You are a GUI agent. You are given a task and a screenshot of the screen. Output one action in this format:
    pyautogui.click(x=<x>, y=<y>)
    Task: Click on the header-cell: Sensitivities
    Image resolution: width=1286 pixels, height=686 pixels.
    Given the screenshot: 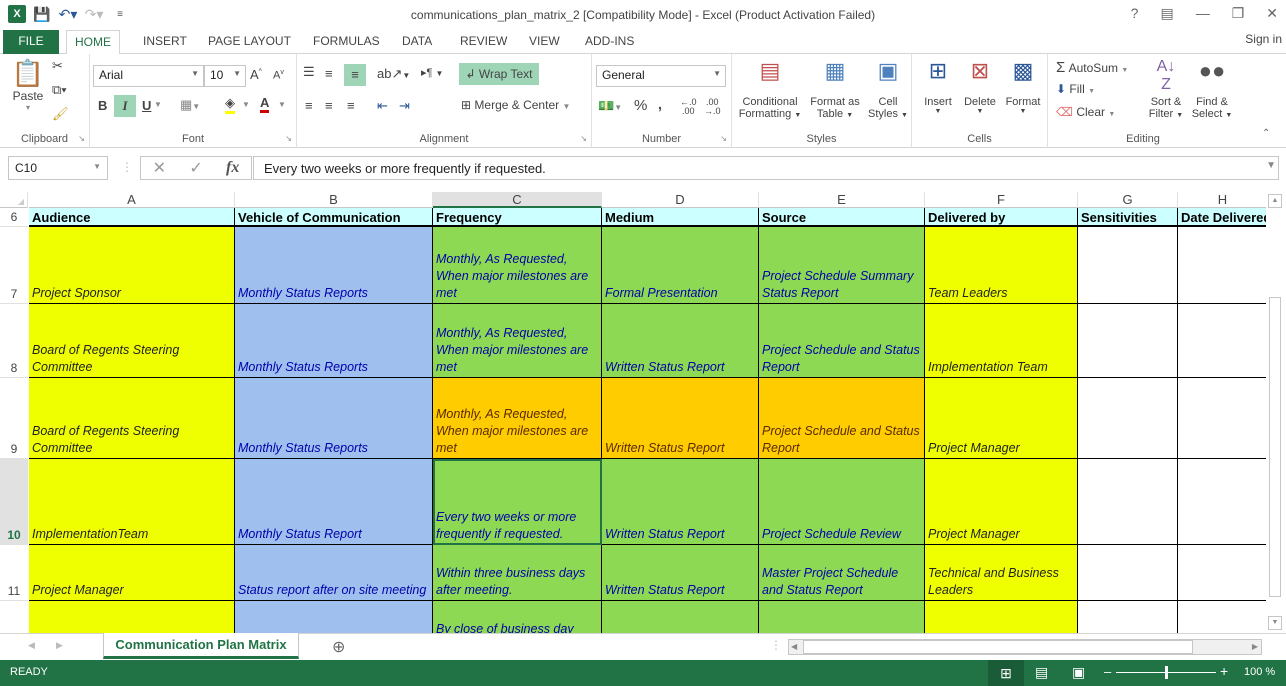 What is the action you would take?
    pyautogui.click(x=1128, y=217)
    